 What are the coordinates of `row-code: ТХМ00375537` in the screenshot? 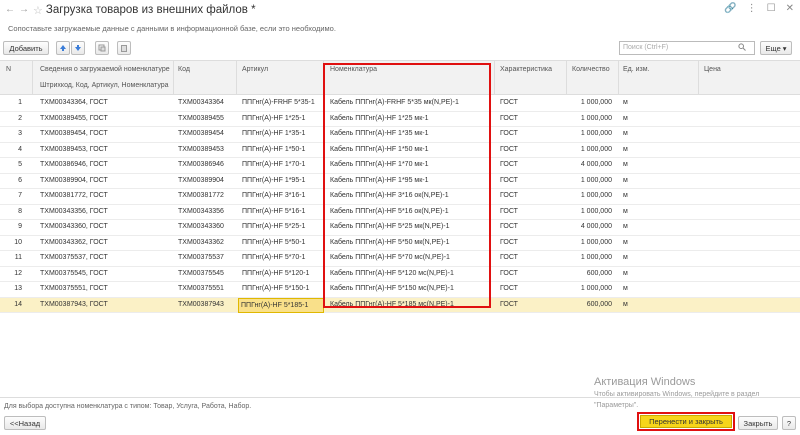 It's located at (201, 257).